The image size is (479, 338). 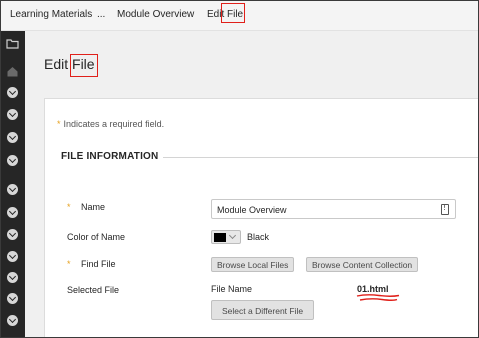 I want to click on left-rail, so click(x=13, y=184).